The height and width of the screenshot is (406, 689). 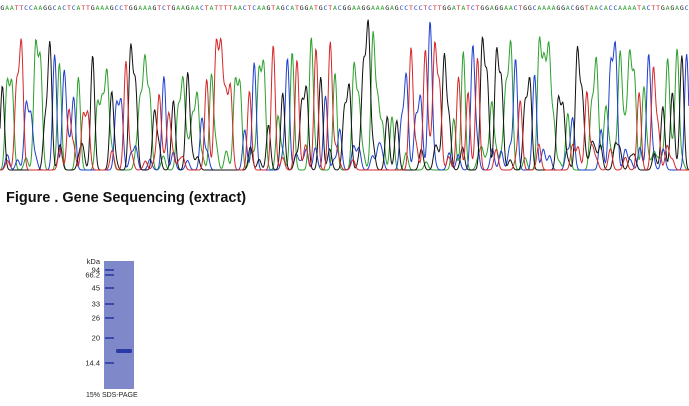 I want to click on sds-page-gel-image: kDa 94 66.2 45 33 26 20 14.4 15% SDS-PAGE, so click(x=120, y=330).